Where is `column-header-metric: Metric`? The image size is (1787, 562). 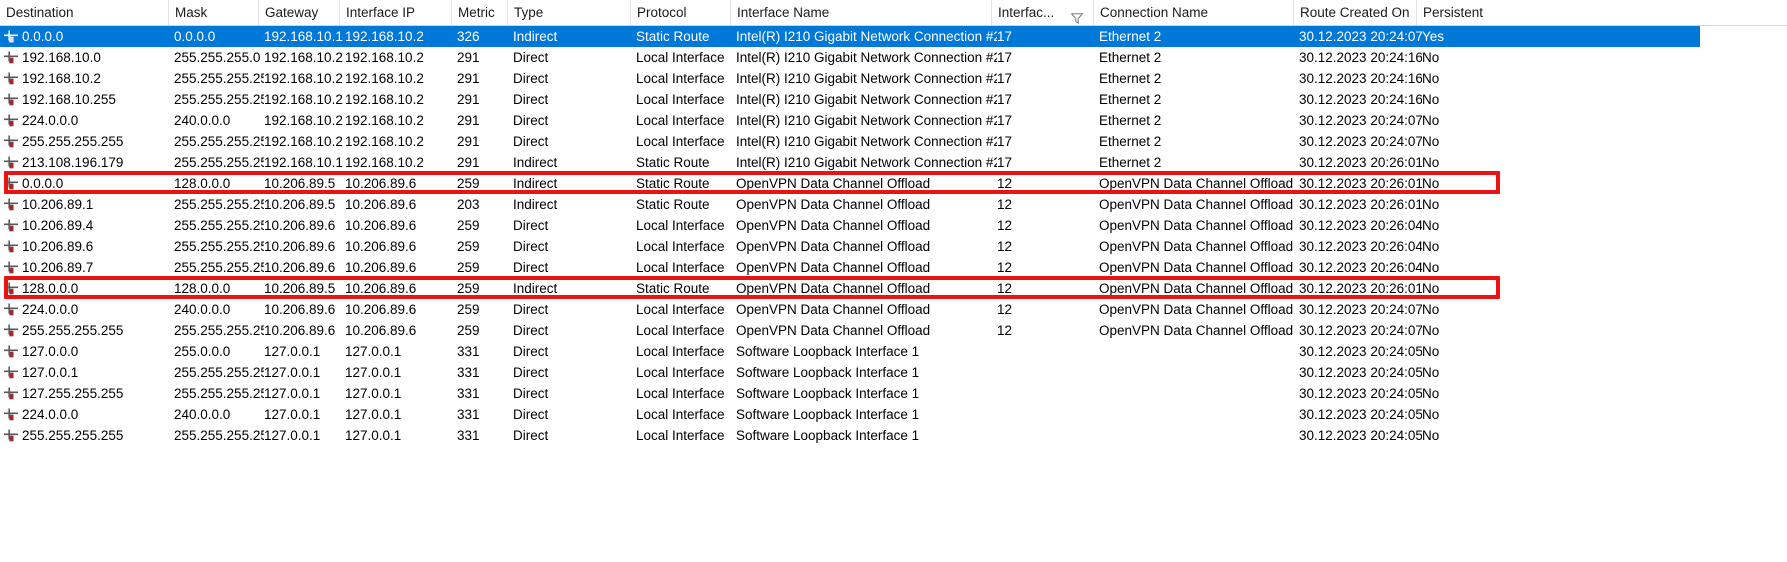 column-header-metric: Metric is located at coordinates (479, 12).